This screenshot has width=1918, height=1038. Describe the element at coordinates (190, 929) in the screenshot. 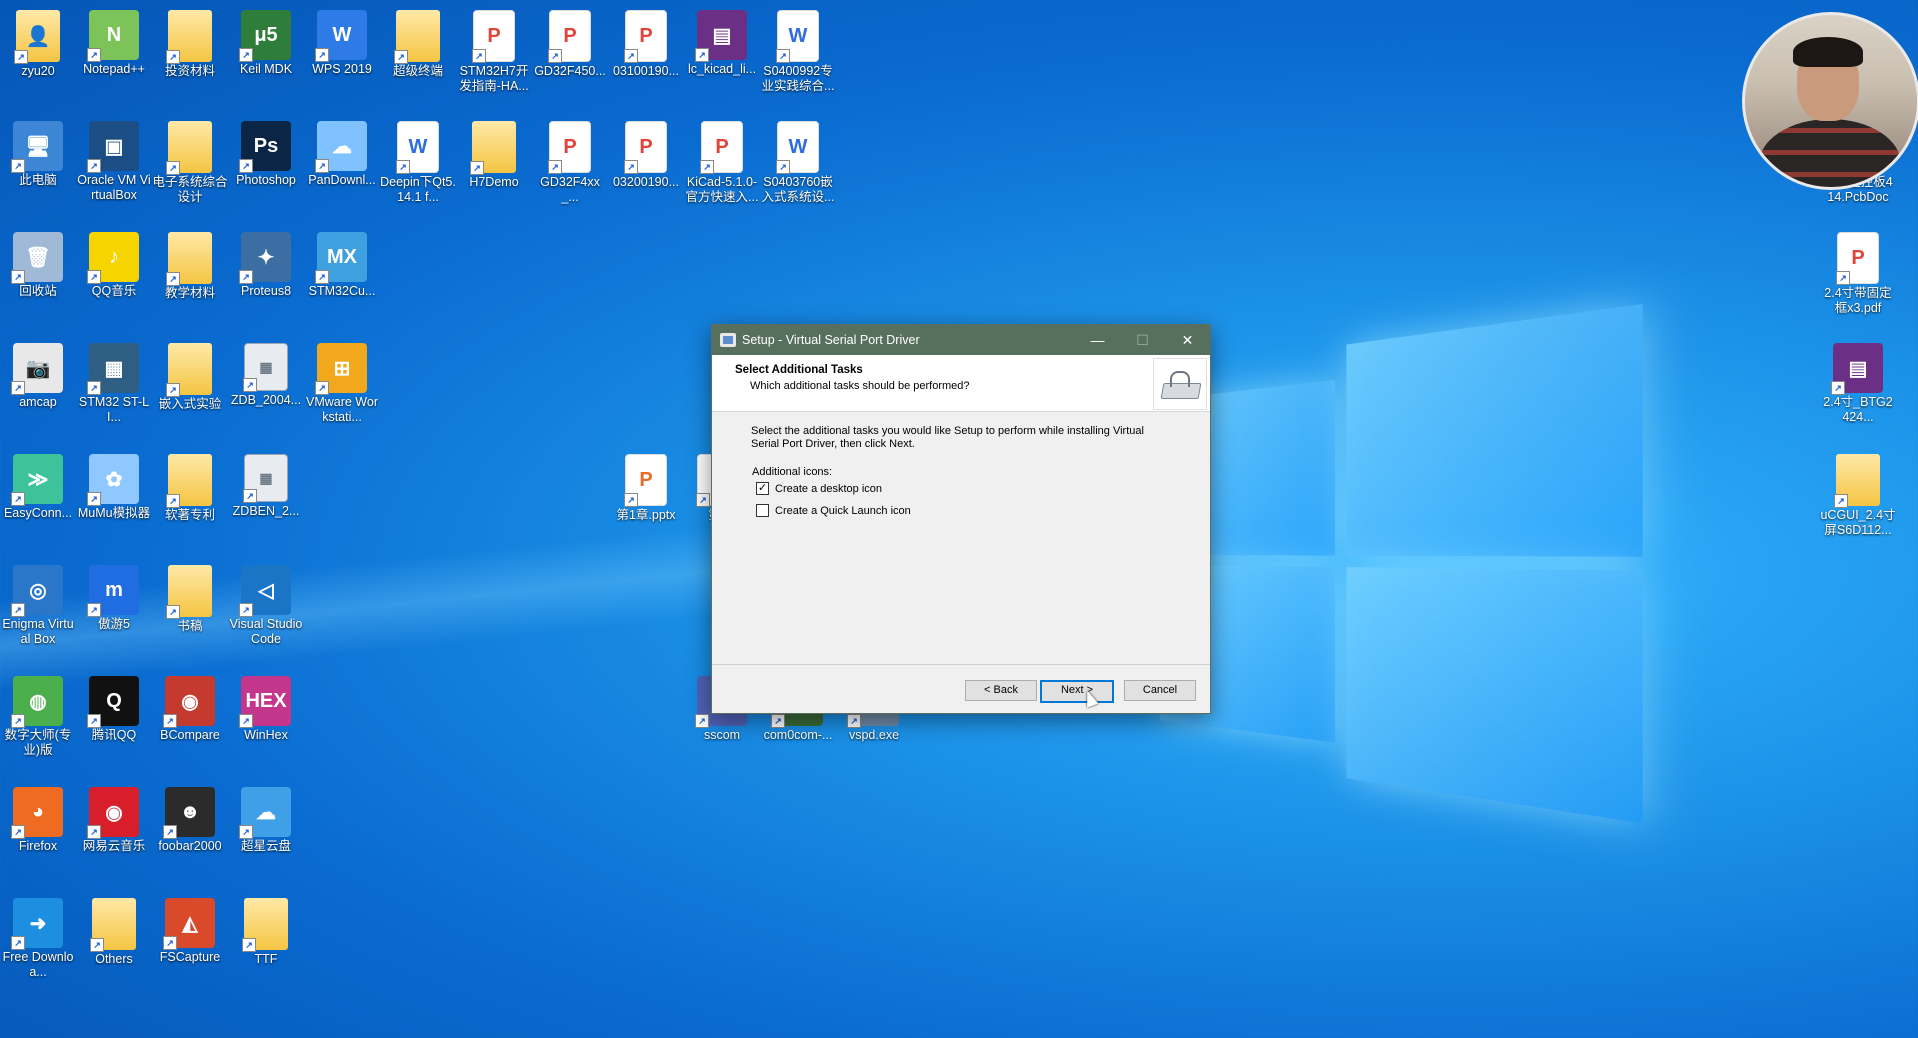

I see `desktop-icon: ◭ ↗ FSCapture` at that location.